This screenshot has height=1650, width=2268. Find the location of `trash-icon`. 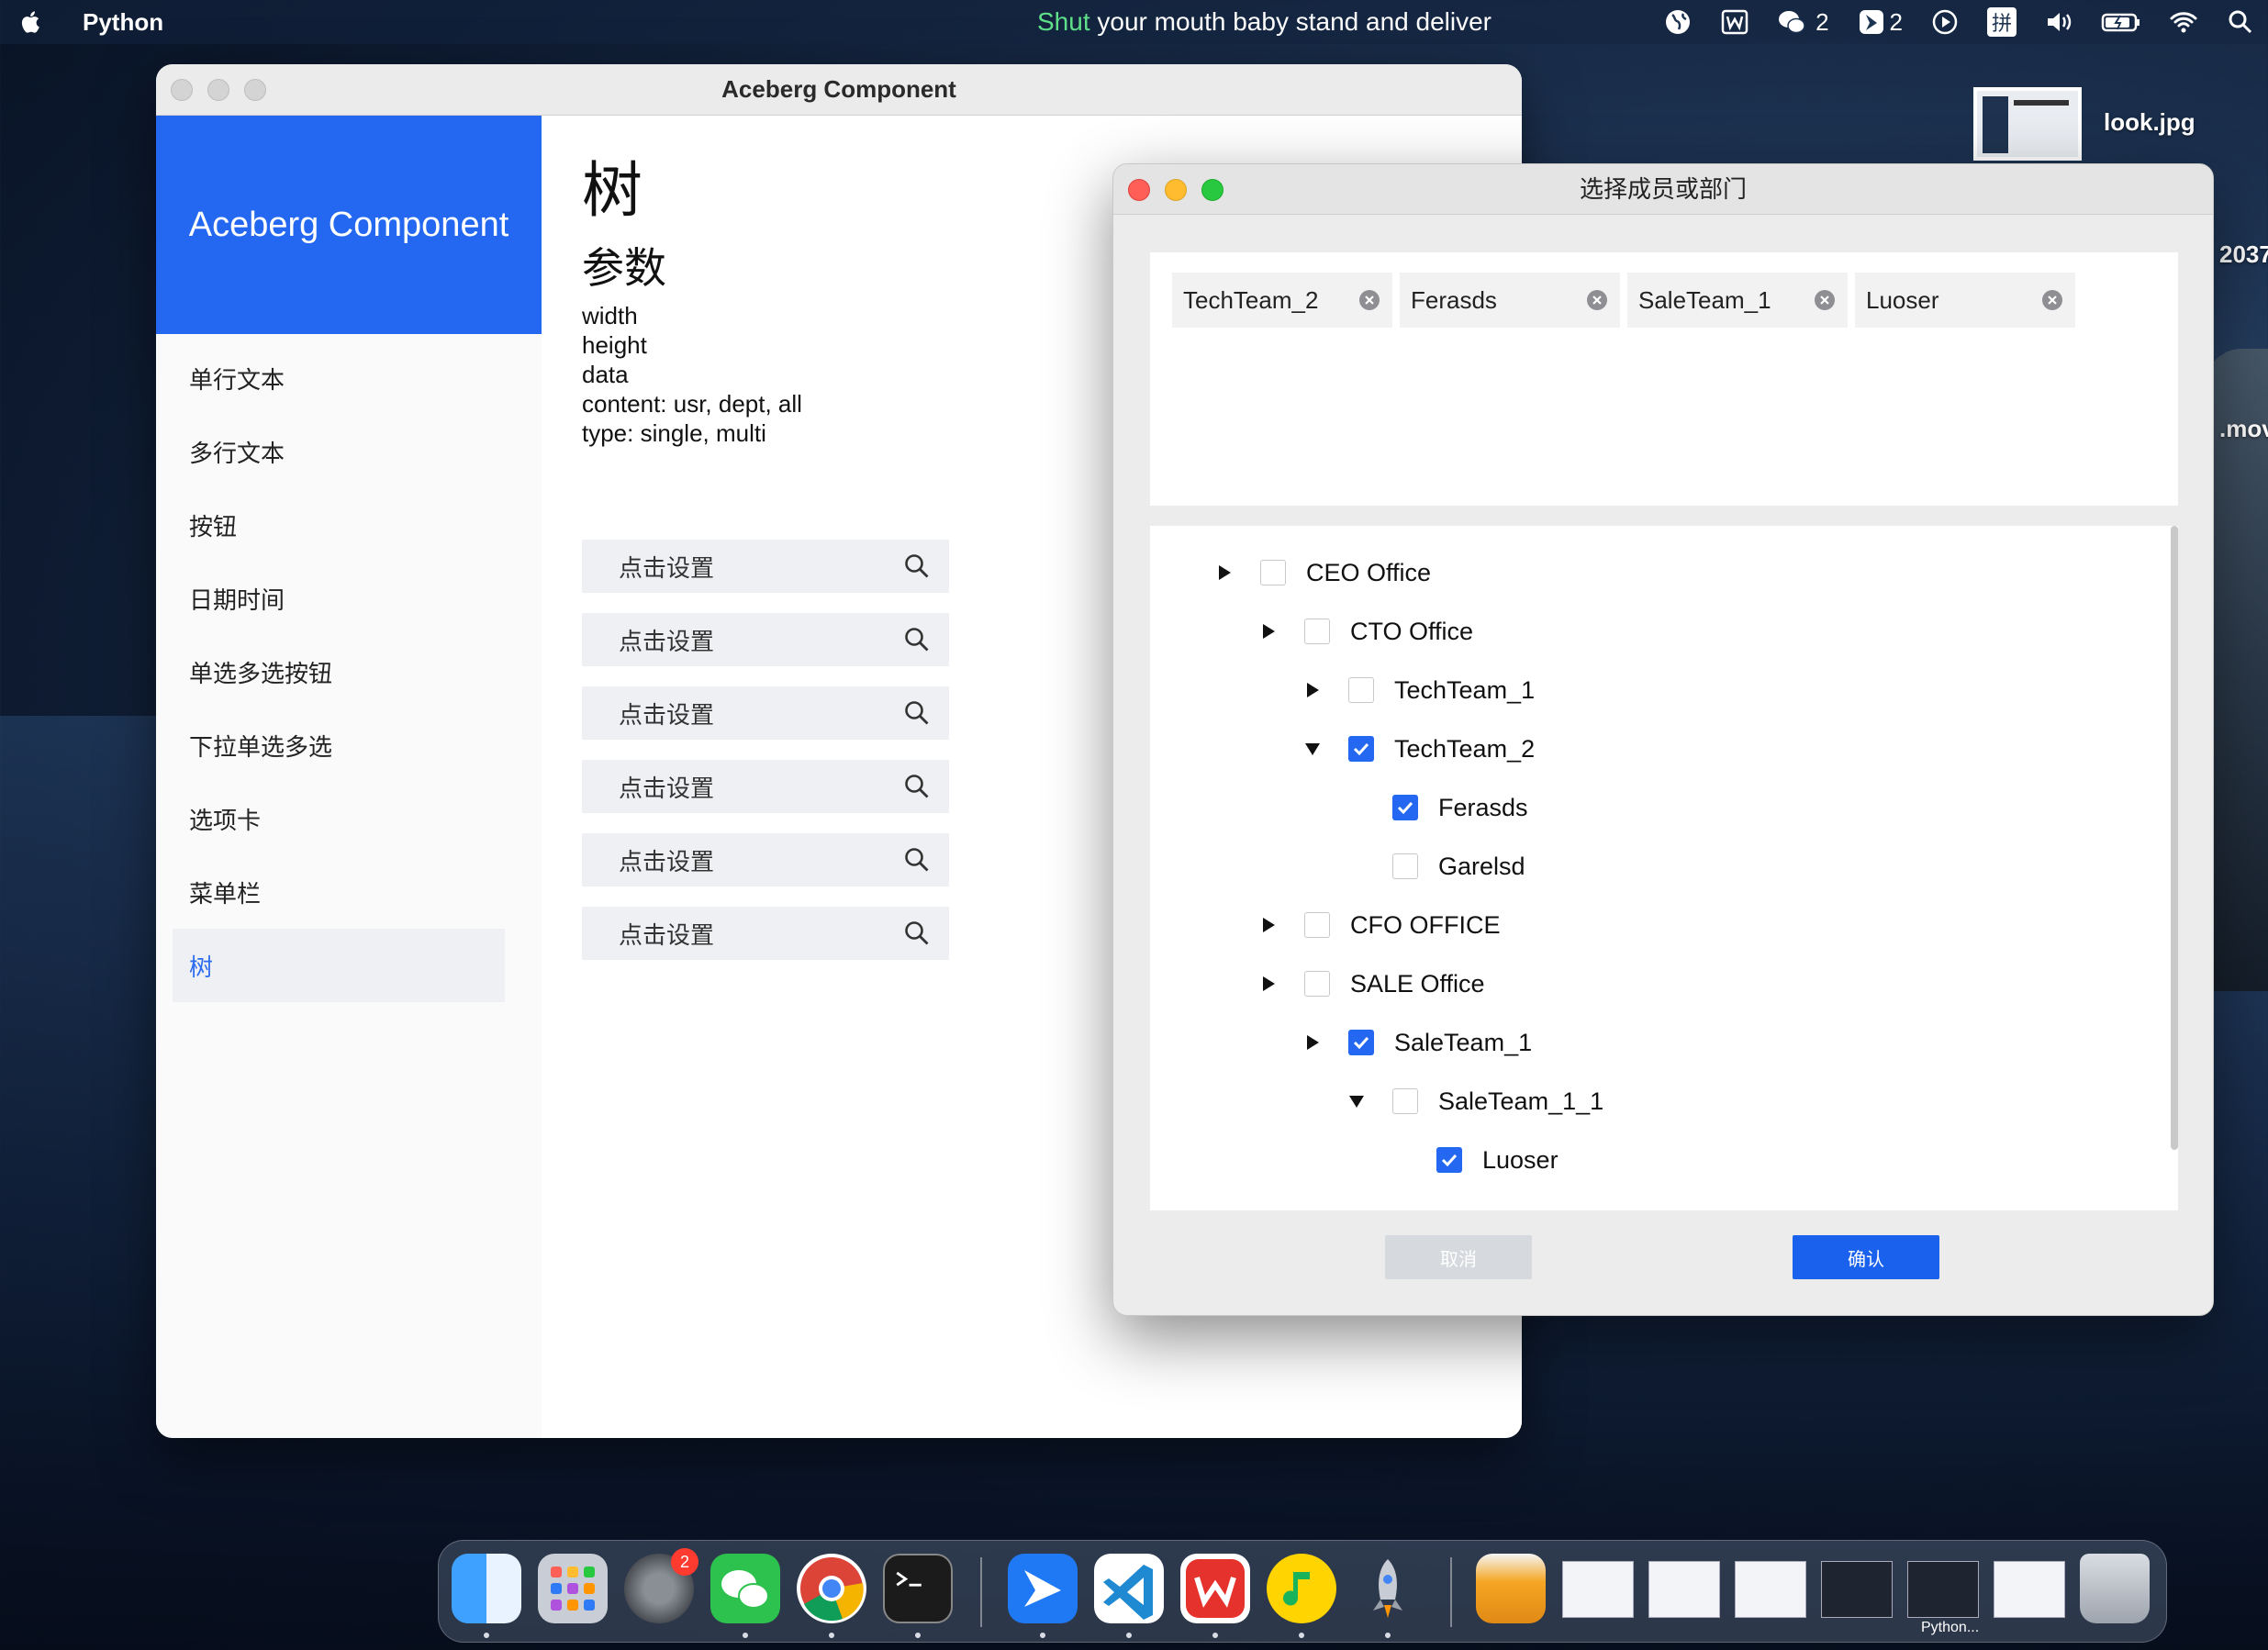

trash-icon is located at coordinates (2115, 1588).